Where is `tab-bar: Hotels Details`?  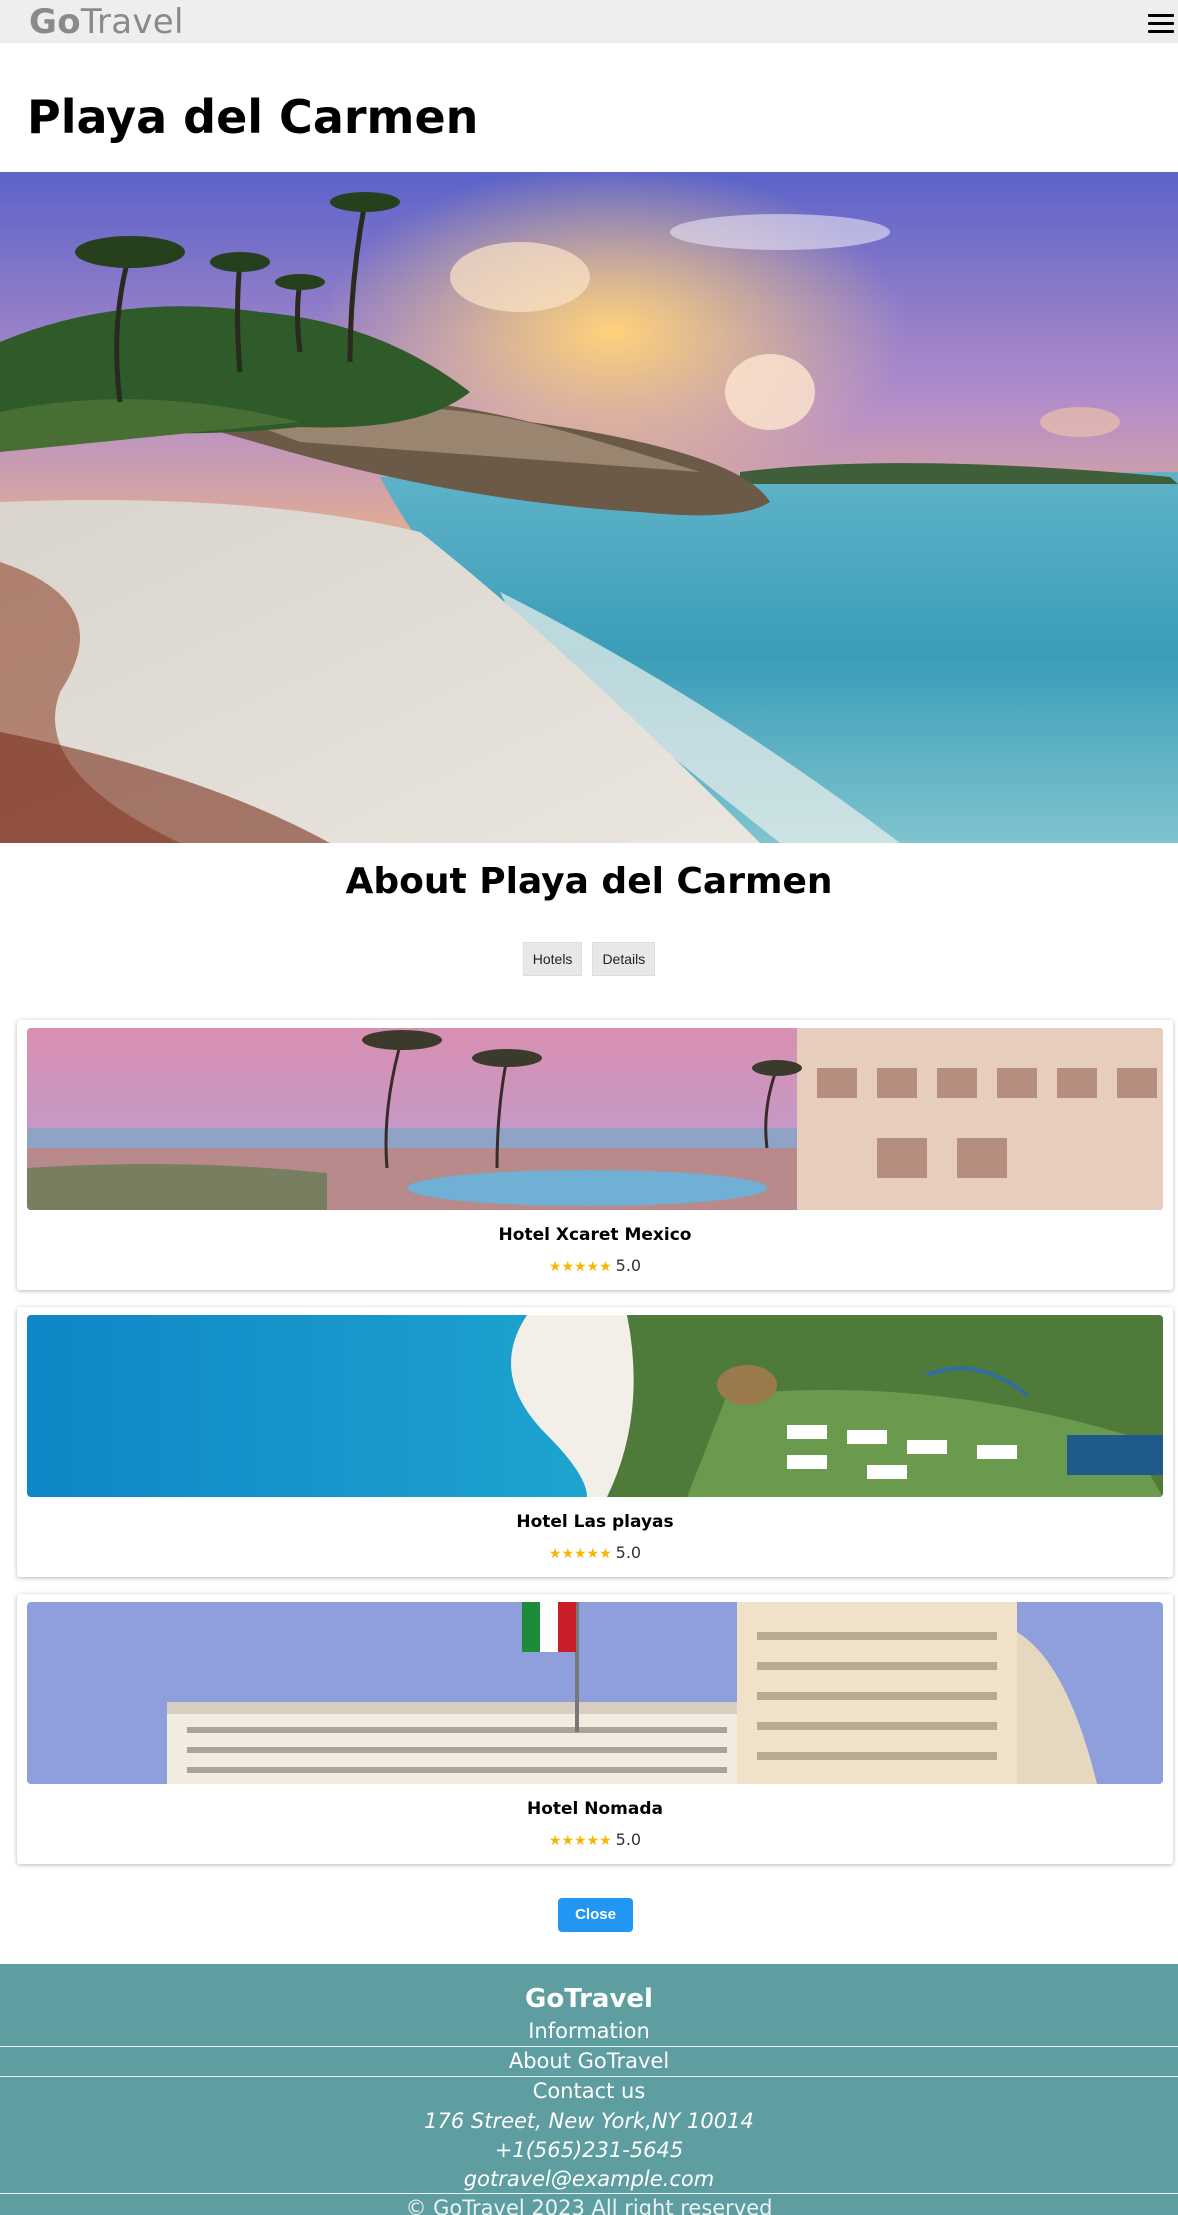 tab-bar: Hotels Details is located at coordinates (589, 959).